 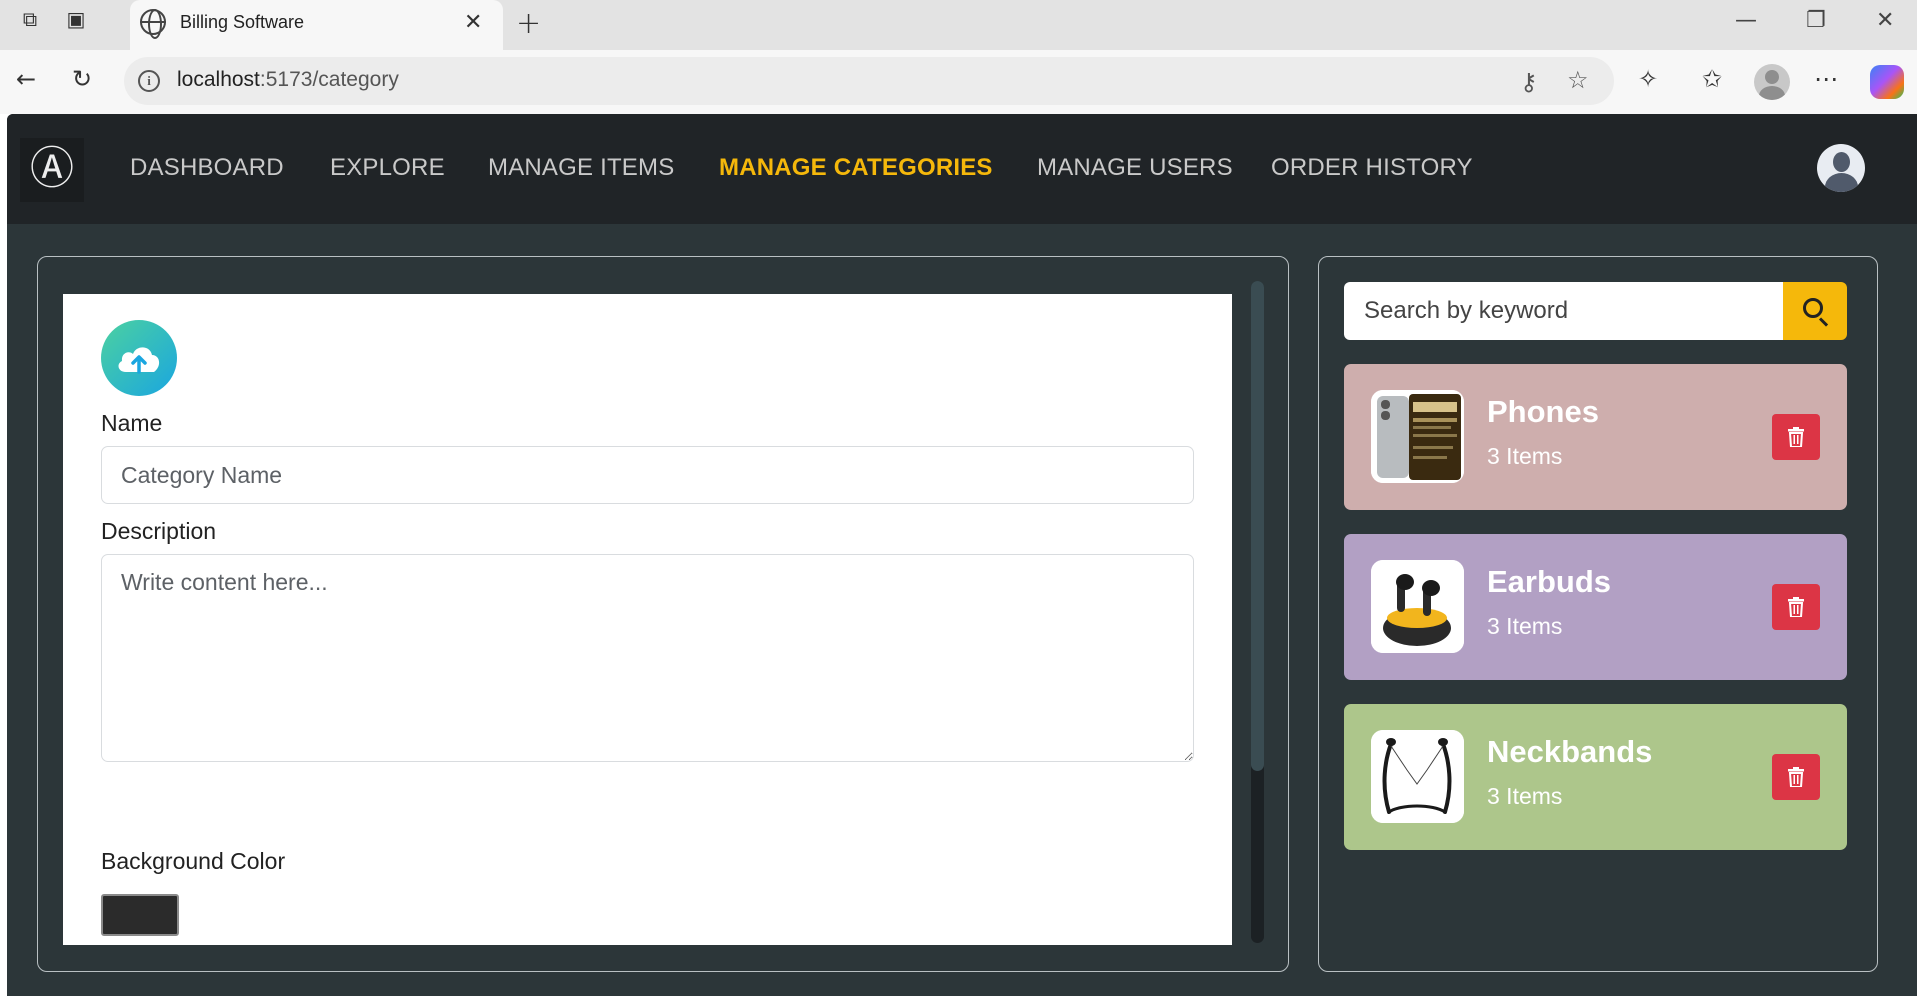 I want to click on browser-address-bar: ← ↻ i localhost:5173/category ⚷ ☆ ✧ ✩ ⋯, so click(x=958, y=82).